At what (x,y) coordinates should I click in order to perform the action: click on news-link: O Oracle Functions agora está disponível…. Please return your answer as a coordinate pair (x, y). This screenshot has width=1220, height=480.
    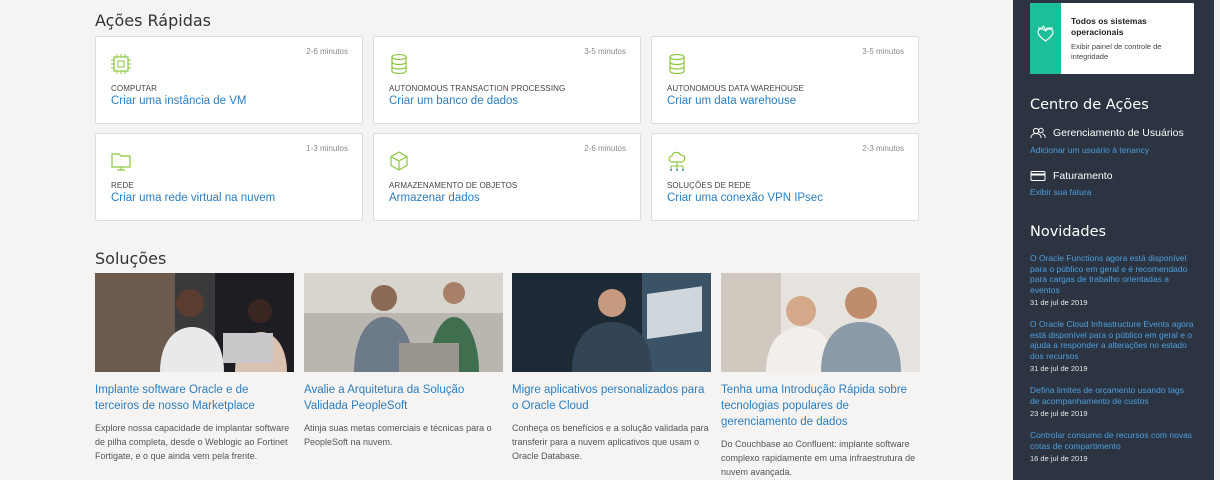
    Looking at the image, I should click on (1112, 274).